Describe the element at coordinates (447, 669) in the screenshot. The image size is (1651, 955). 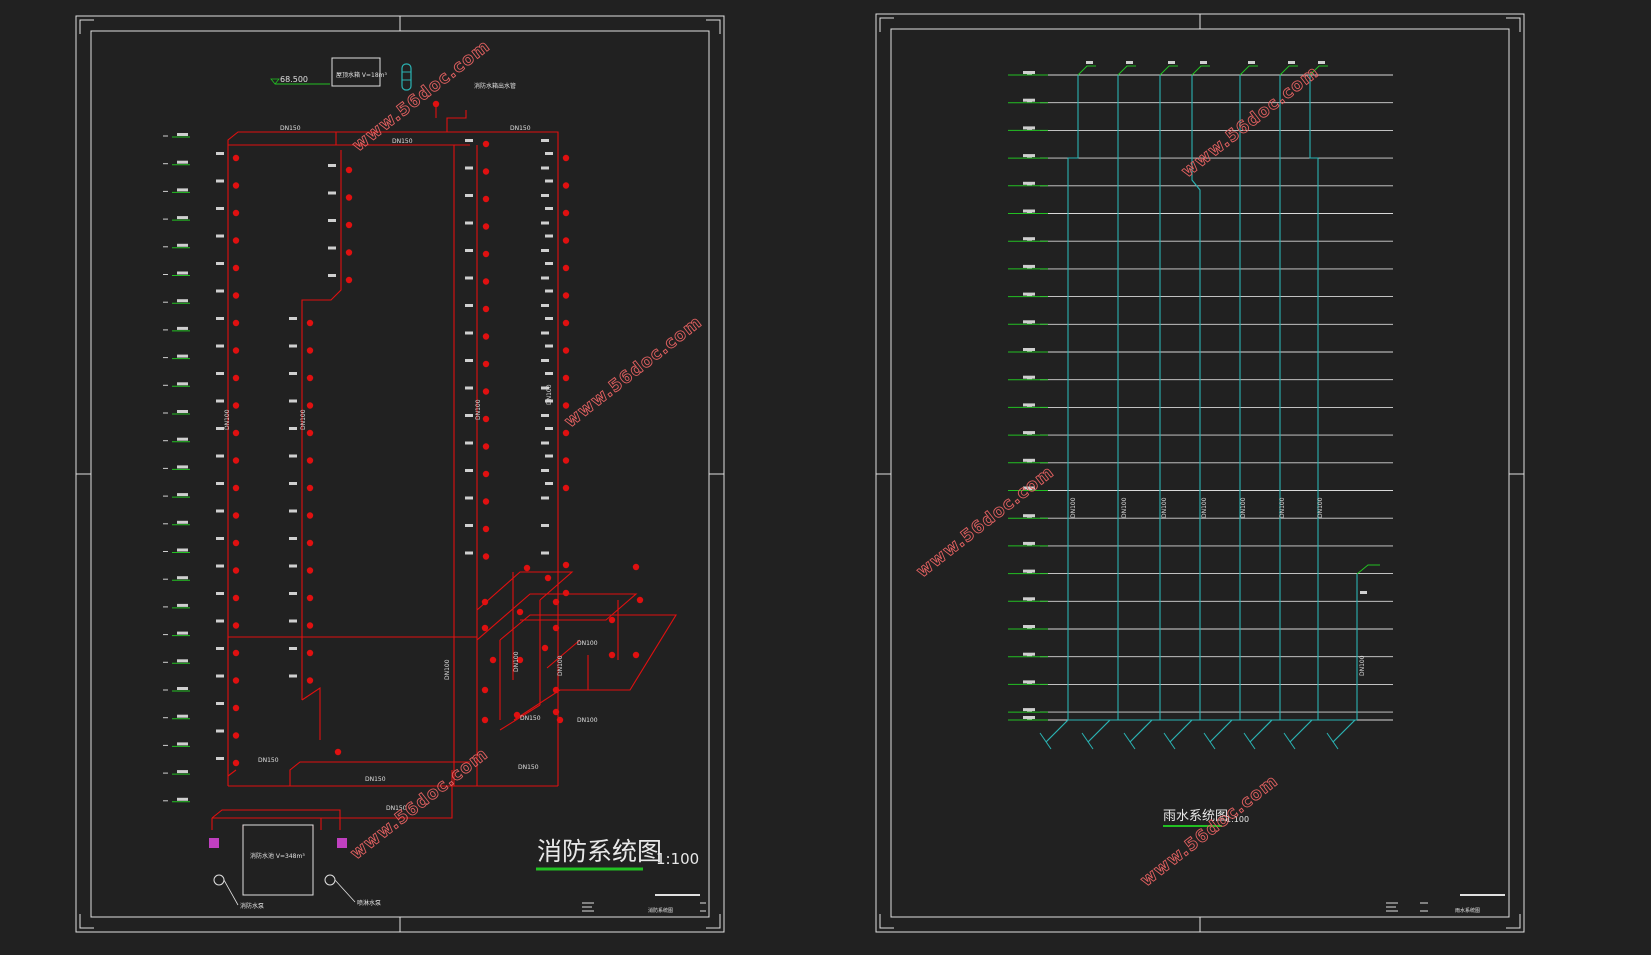
I see `pipe-label-riser-e: DN100` at that location.